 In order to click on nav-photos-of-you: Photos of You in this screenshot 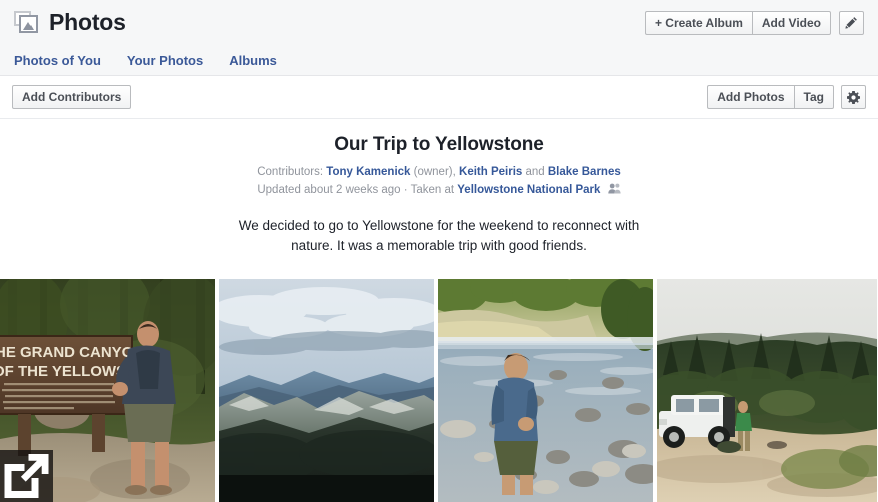, I will do `click(57, 60)`.